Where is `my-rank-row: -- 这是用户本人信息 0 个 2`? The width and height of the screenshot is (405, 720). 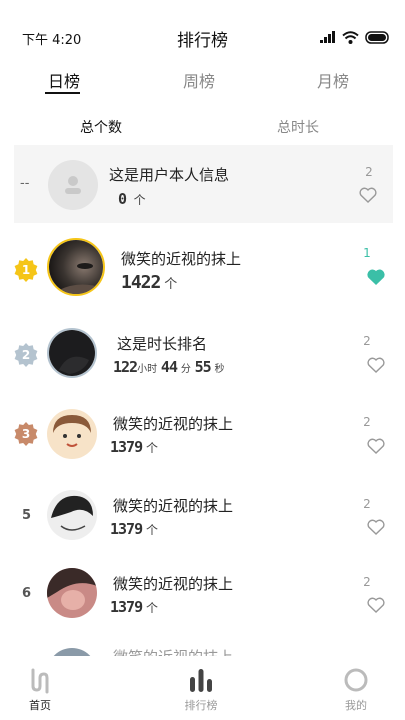
my-rank-row: -- 这是用户本人信息 0 个 2 is located at coordinates (203, 184).